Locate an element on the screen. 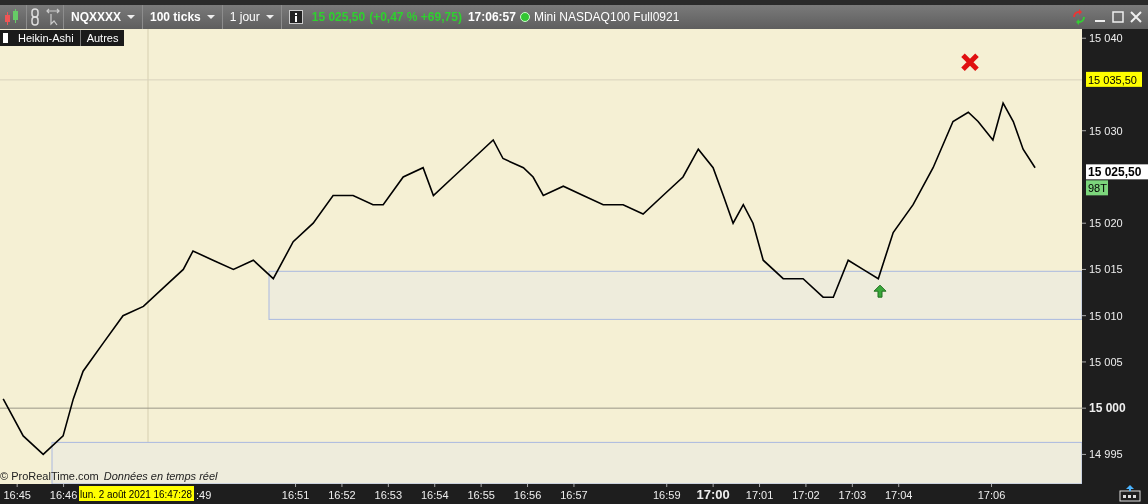  buy-arrow-icon is located at coordinates (880, 291).